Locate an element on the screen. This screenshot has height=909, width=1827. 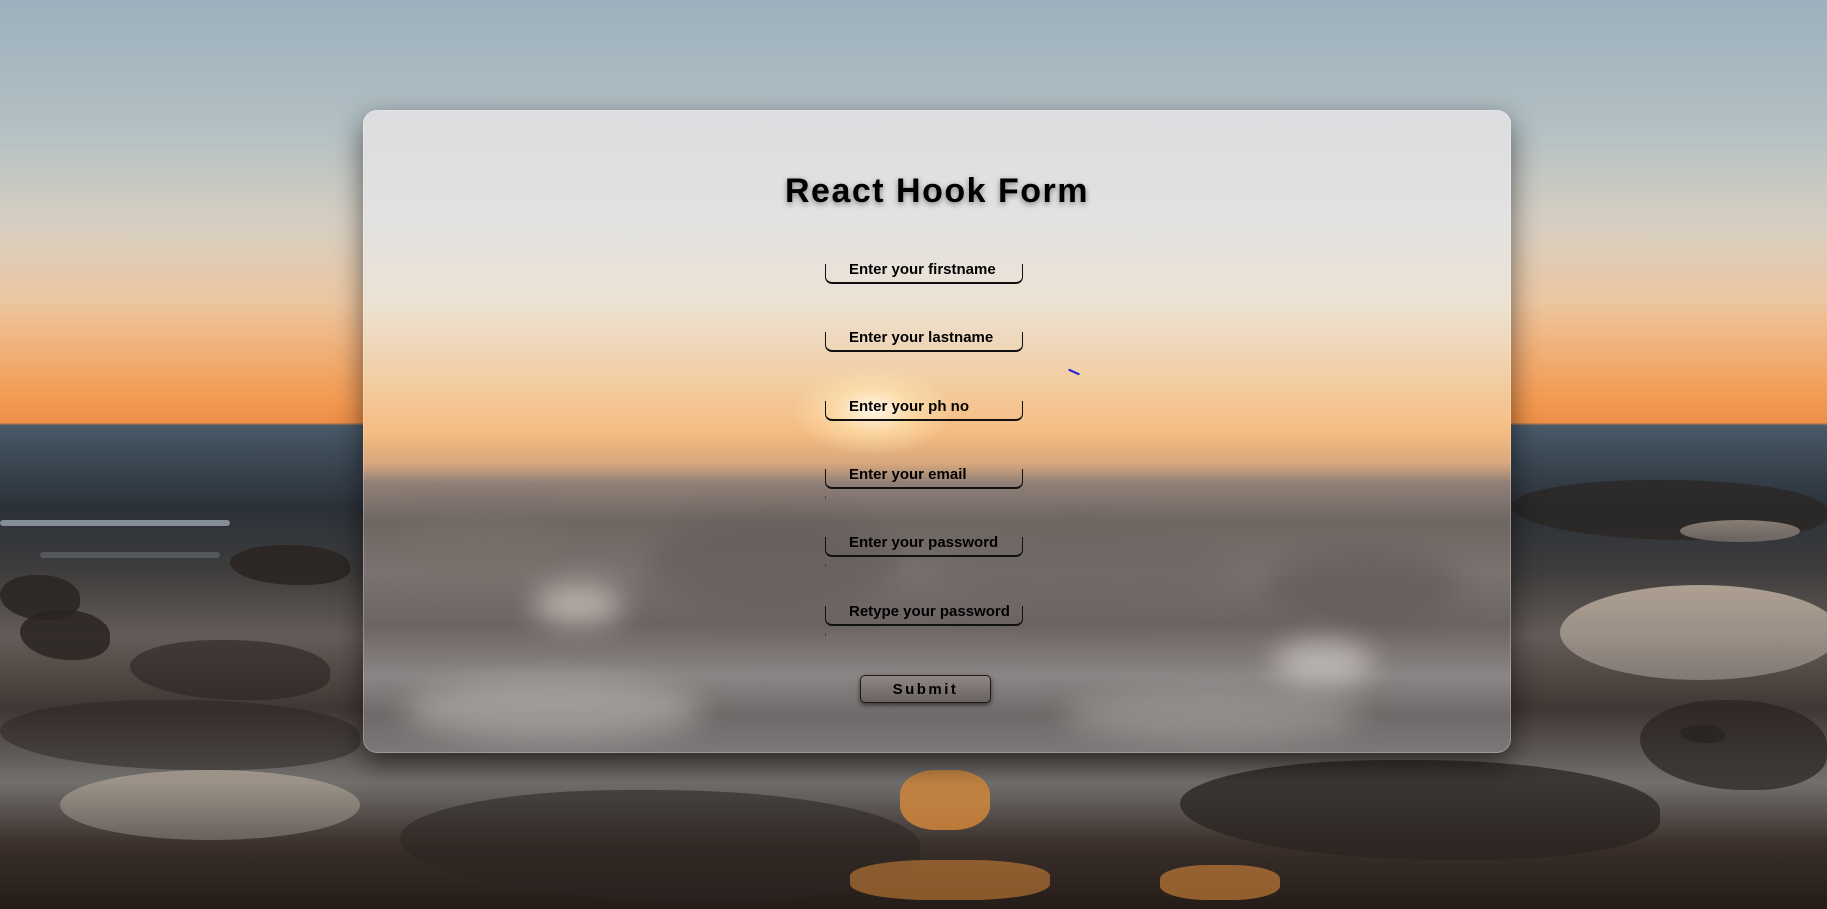
firstname-label: Enter your firstname is located at coordinates (922, 269).